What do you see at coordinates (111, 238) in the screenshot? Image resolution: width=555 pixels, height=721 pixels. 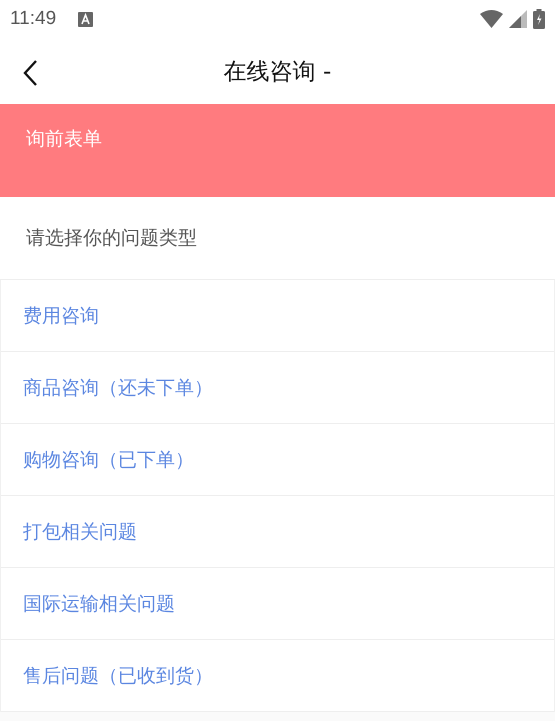 I see `question-prompt: 请选择你的问题类型` at bounding box center [111, 238].